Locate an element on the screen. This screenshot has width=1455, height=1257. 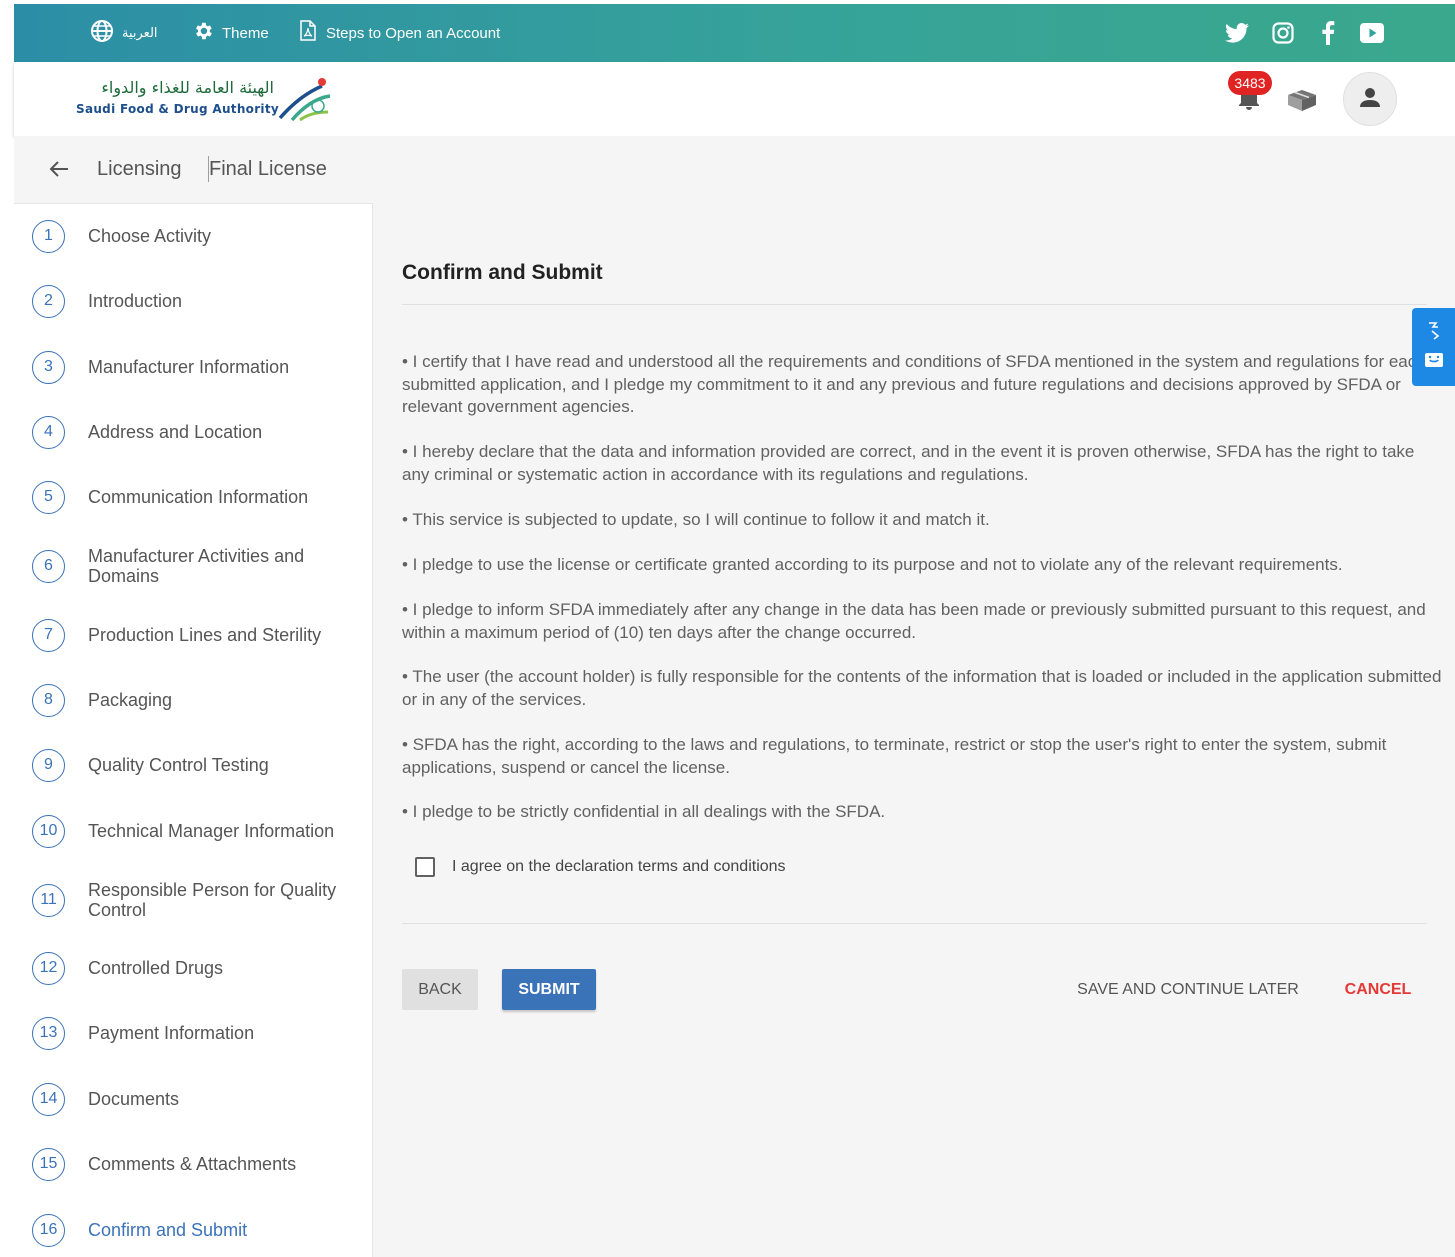
actions-divider is located at coordinates (914, 923).